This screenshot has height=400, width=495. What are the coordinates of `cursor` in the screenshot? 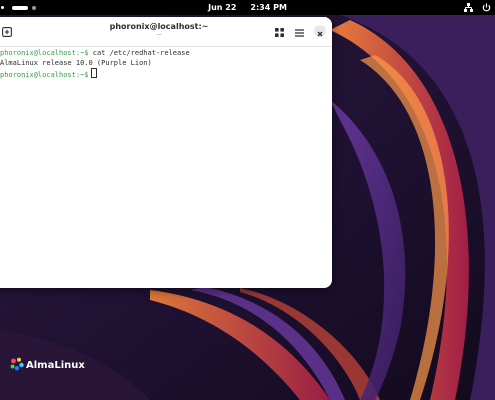 It's located at (93, 73).